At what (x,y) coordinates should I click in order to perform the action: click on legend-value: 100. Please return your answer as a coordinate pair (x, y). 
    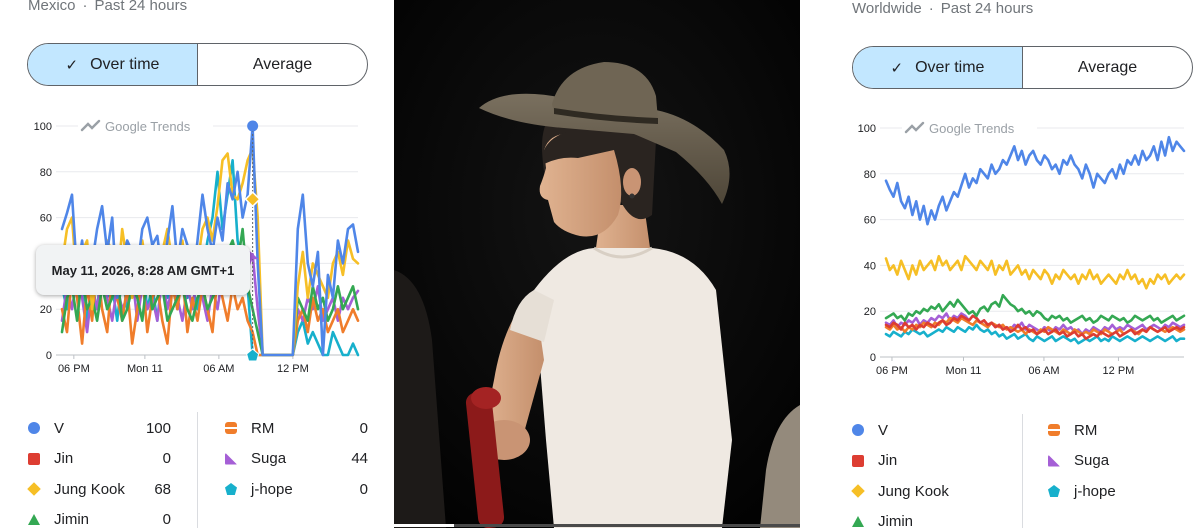
    Looking at the image, I should click on (158, 428).